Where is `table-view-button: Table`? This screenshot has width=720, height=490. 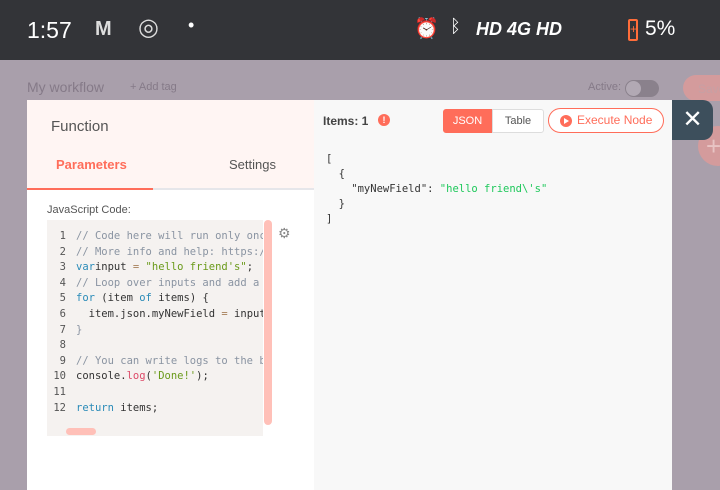
table-view-button: Table is located at coordinates (518, 121).